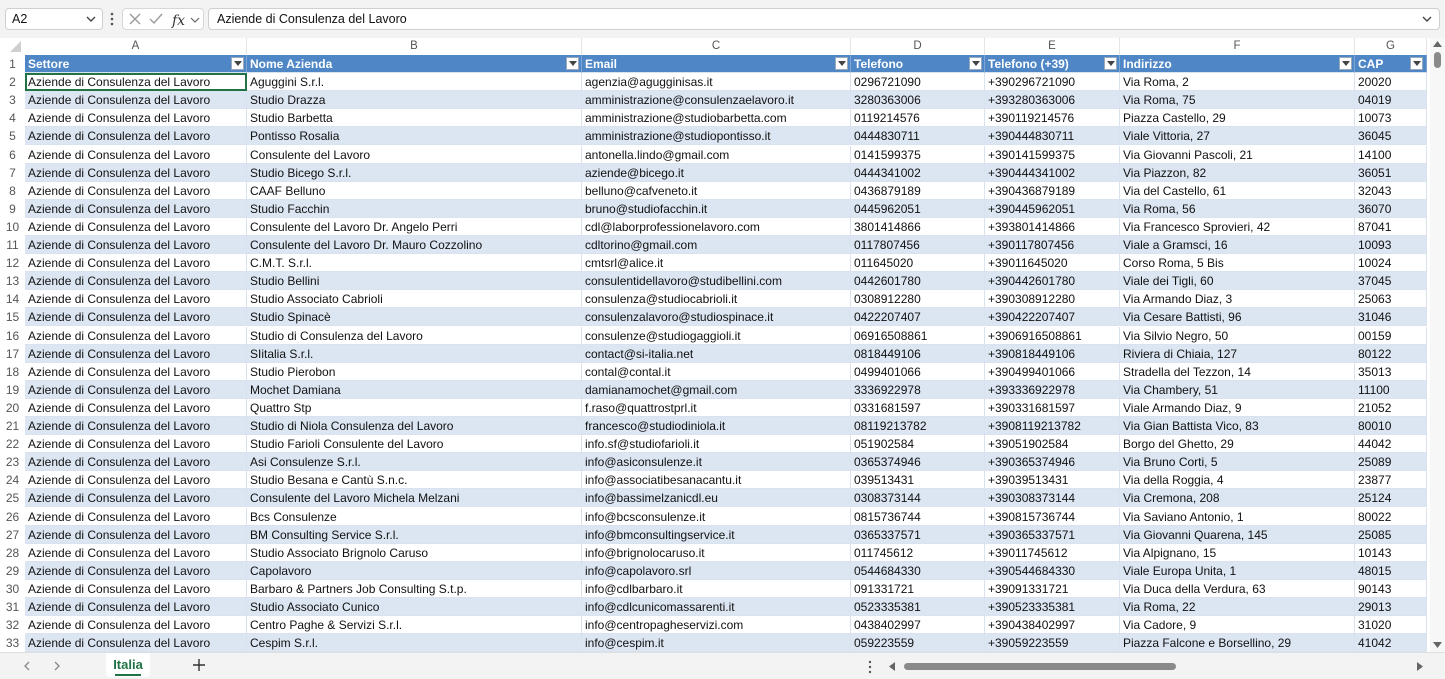  Describe the element at coordinates (918, 498) in the screenshot. I see `cell-telefono: 0308373144` at that location.